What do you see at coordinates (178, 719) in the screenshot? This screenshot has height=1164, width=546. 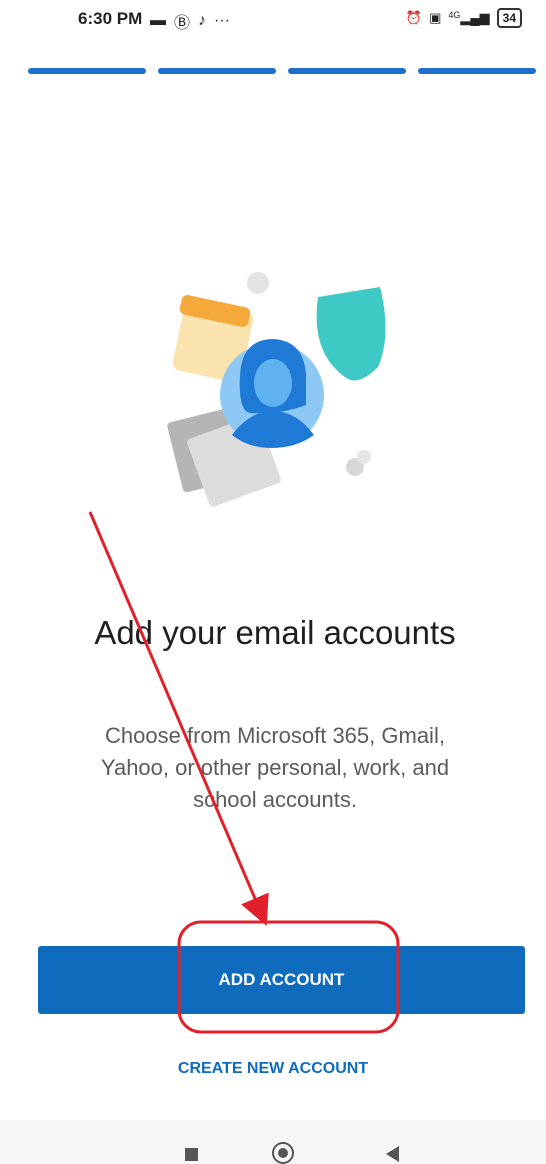 I see `annotation-arrow` at bounding box center [178, 719].